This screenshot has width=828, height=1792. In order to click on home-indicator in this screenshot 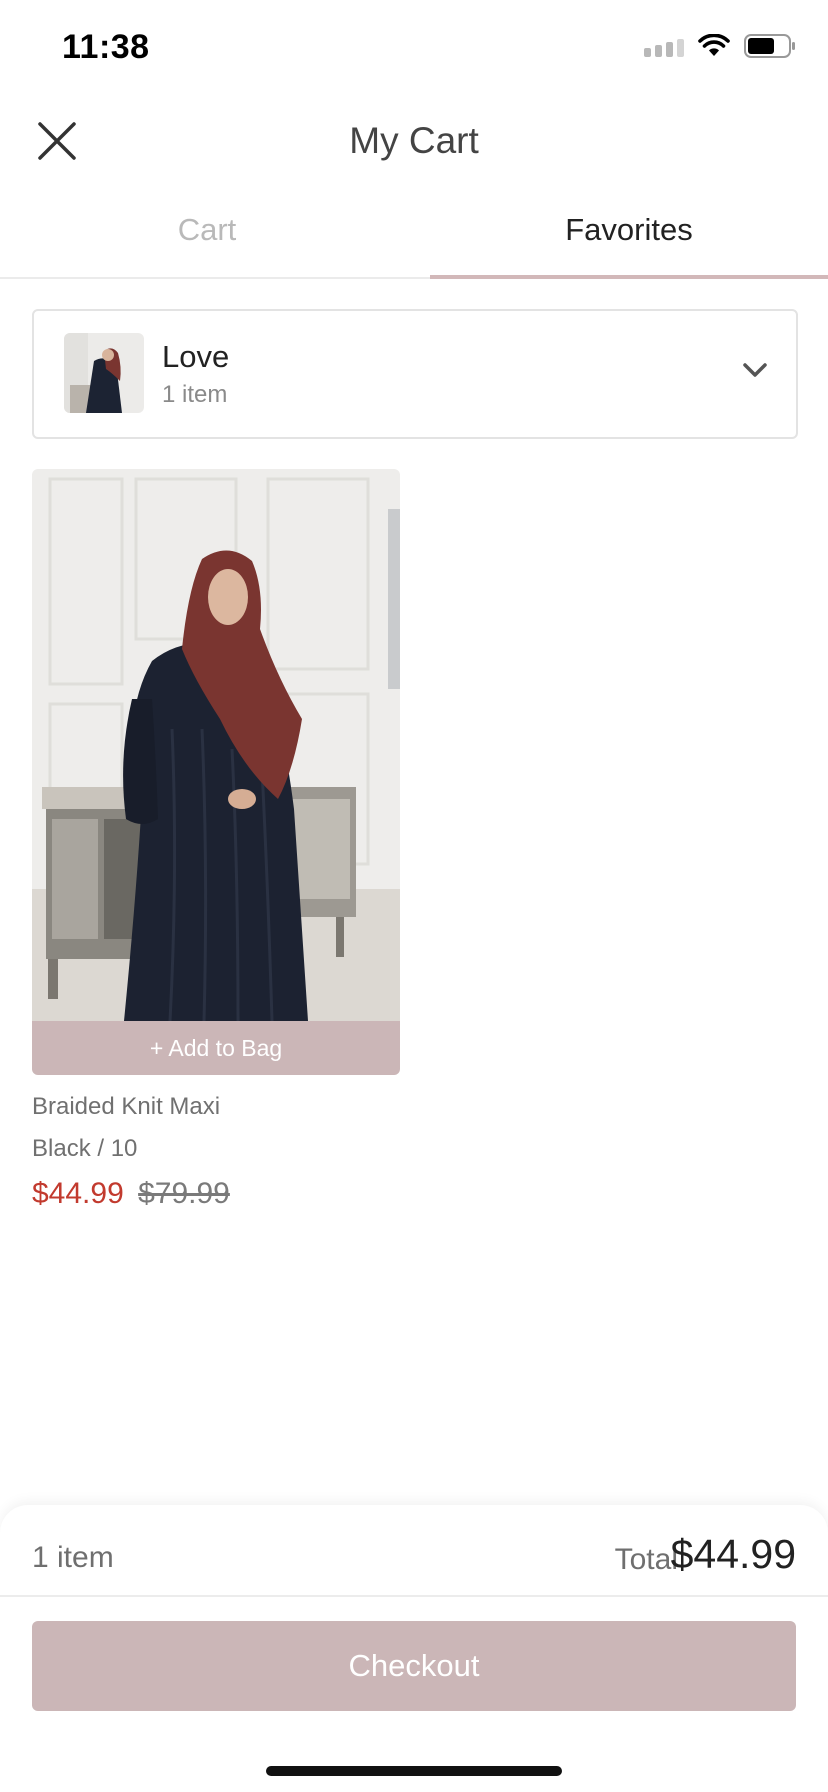, I will do `click(414, 1771)`.